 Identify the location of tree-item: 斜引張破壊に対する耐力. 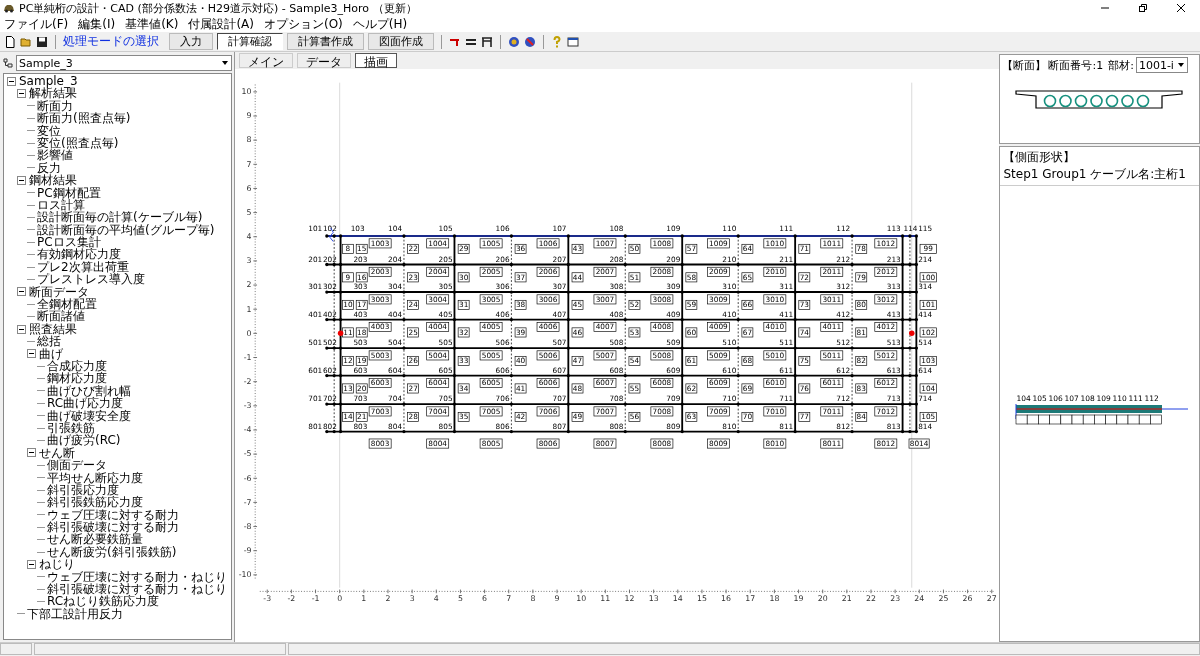
(113, 527).